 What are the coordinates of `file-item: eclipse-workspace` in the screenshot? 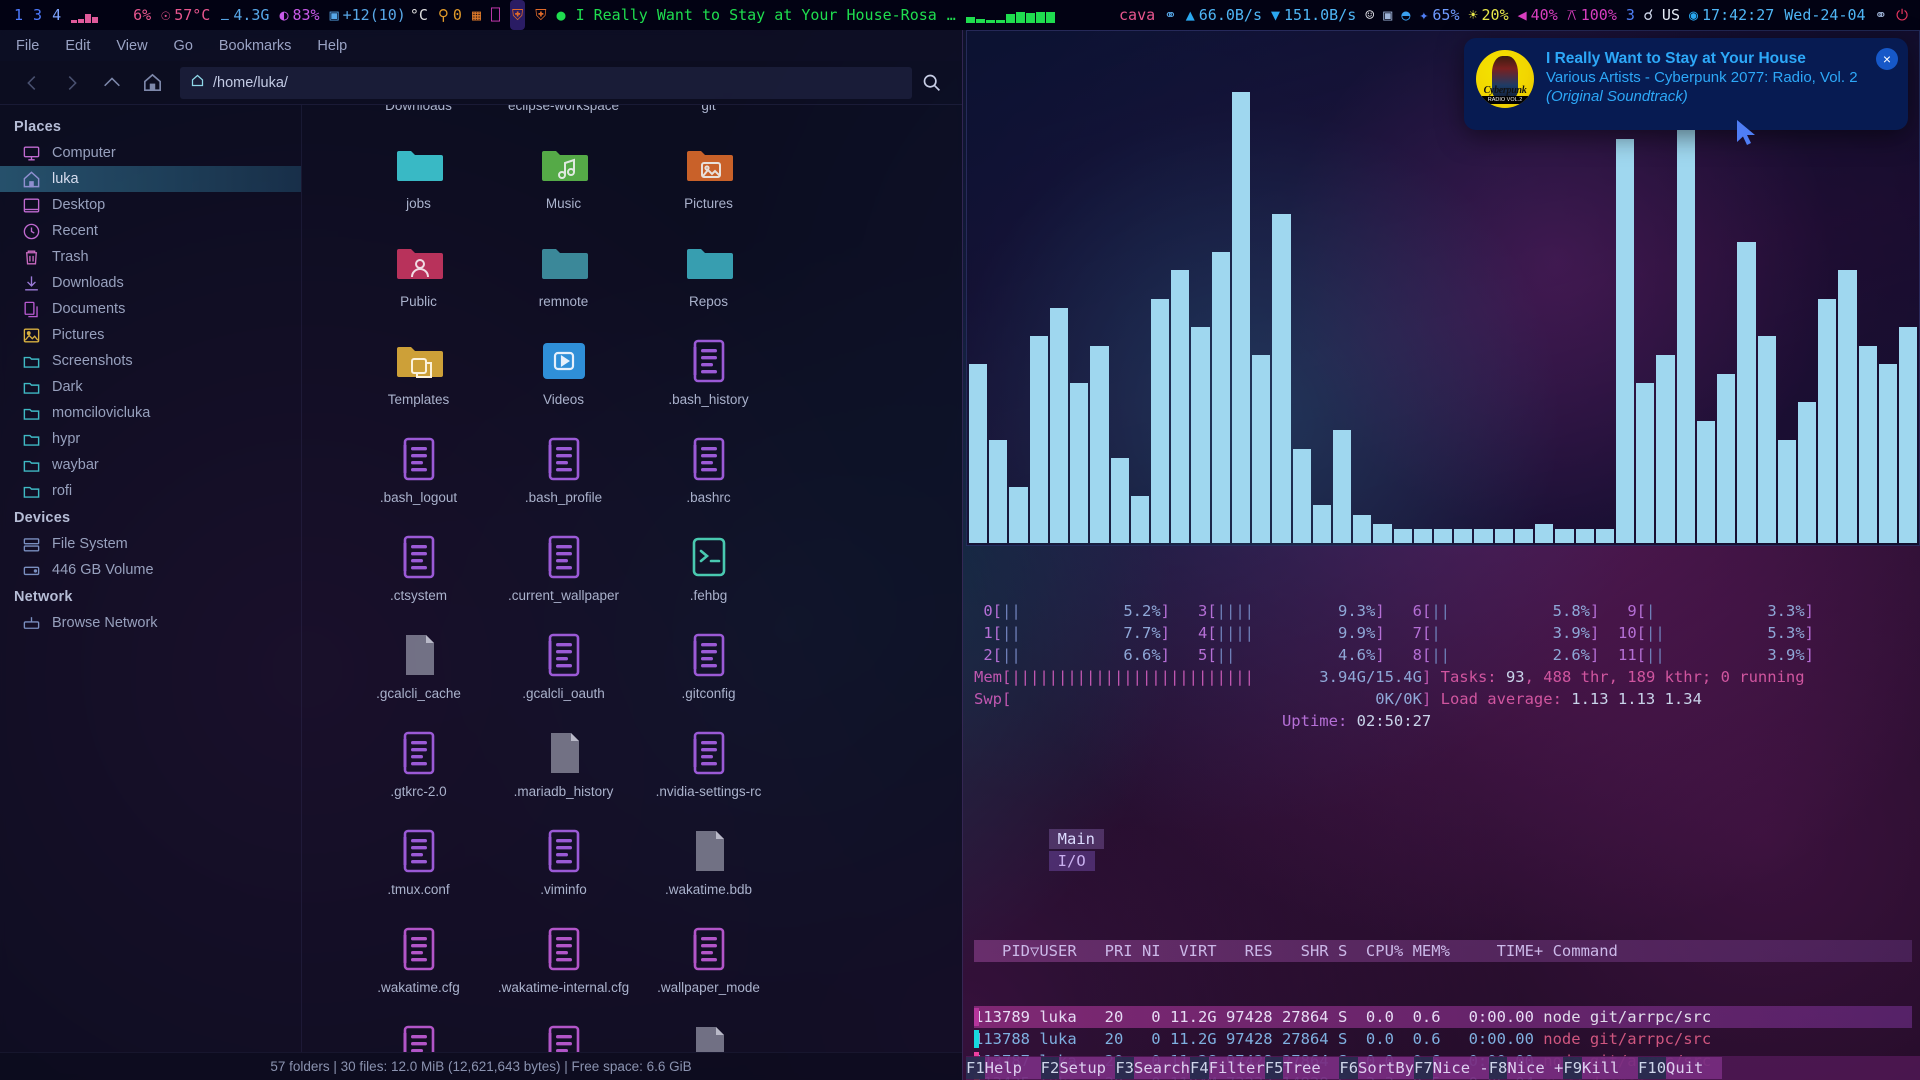 It's located at (563, 120).